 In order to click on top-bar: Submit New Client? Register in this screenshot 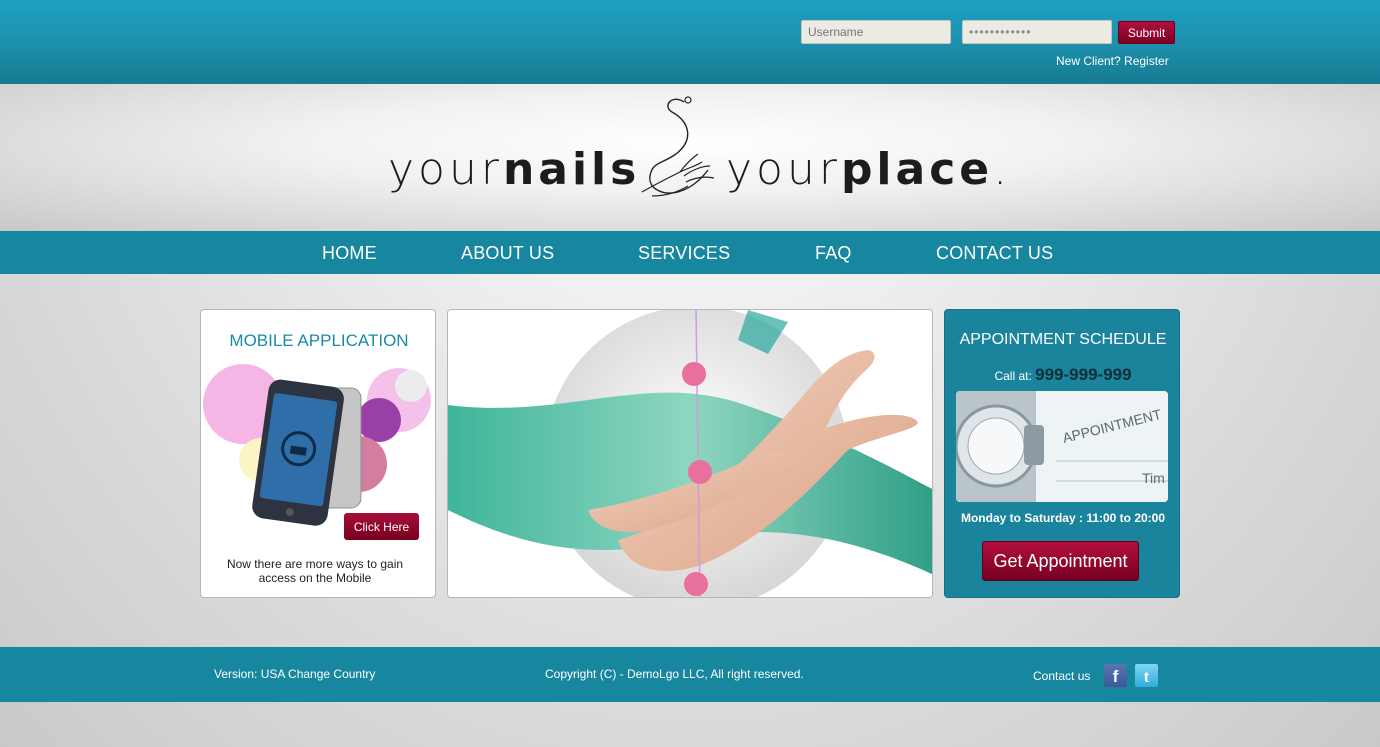, I will do `click(690, 42)`.